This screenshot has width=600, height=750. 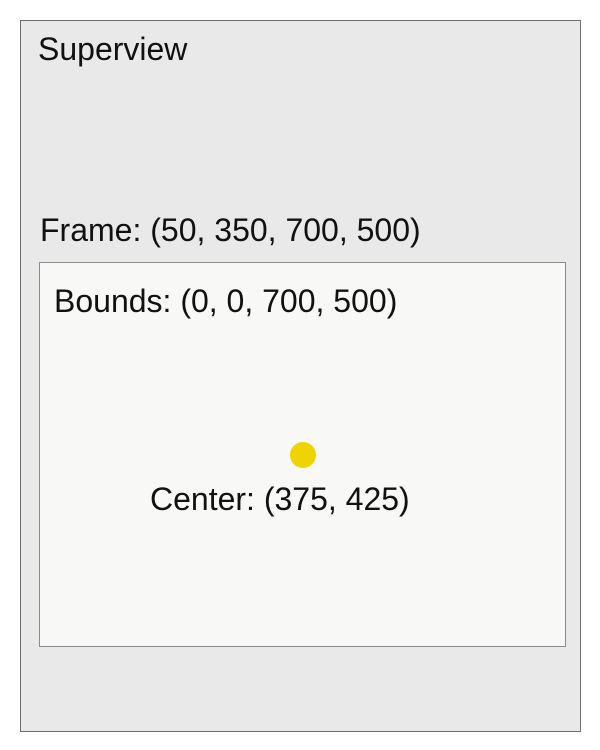 I want to click on bounds-label: Bounds: (0, 0, 700, 500), so click(x=226, y=301).